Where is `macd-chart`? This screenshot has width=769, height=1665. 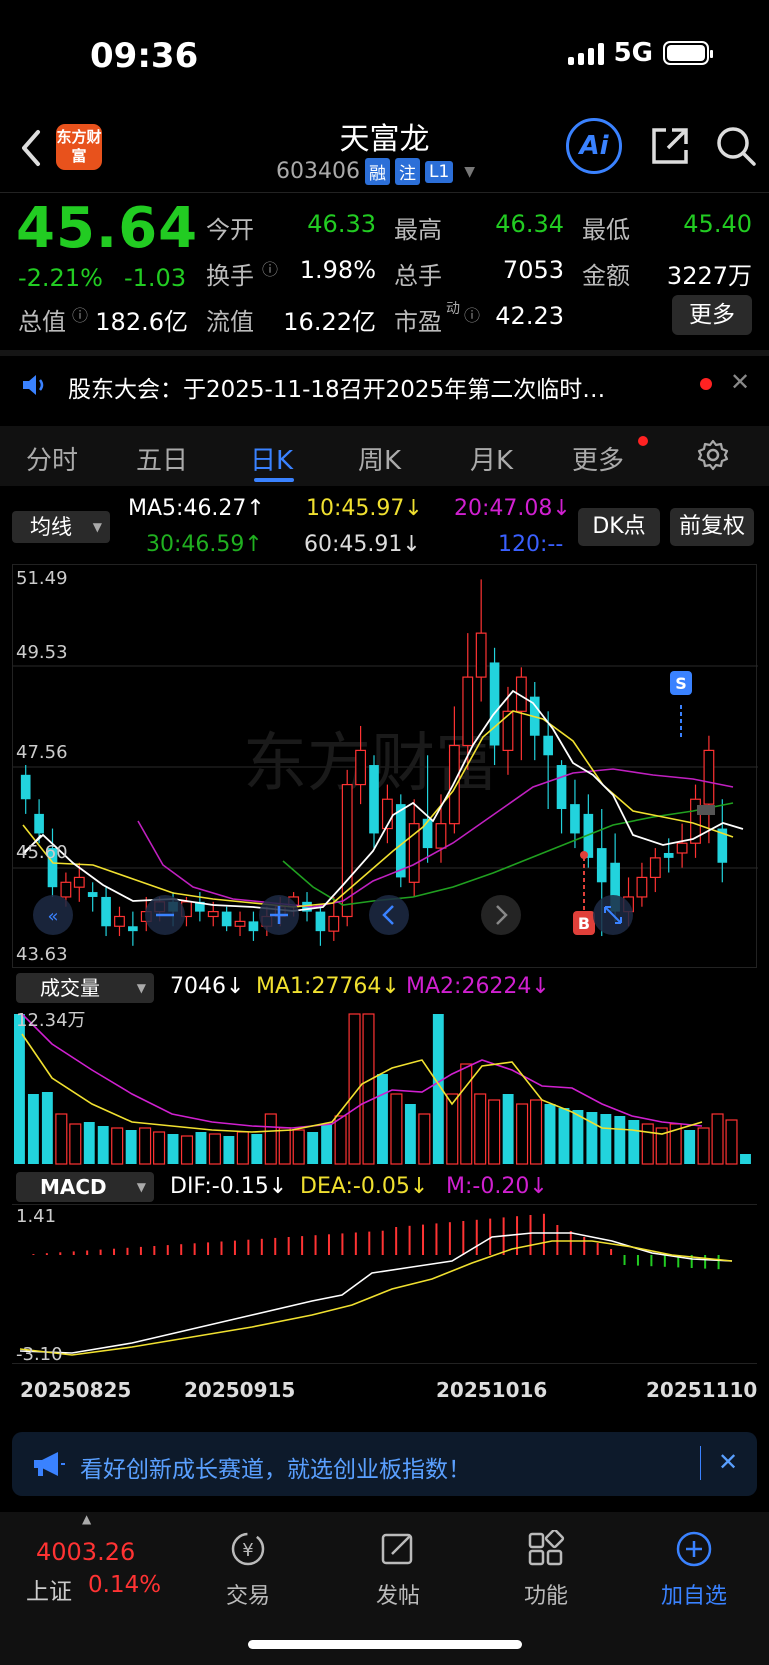 macd-chart is located at coordinates (384, 1284).